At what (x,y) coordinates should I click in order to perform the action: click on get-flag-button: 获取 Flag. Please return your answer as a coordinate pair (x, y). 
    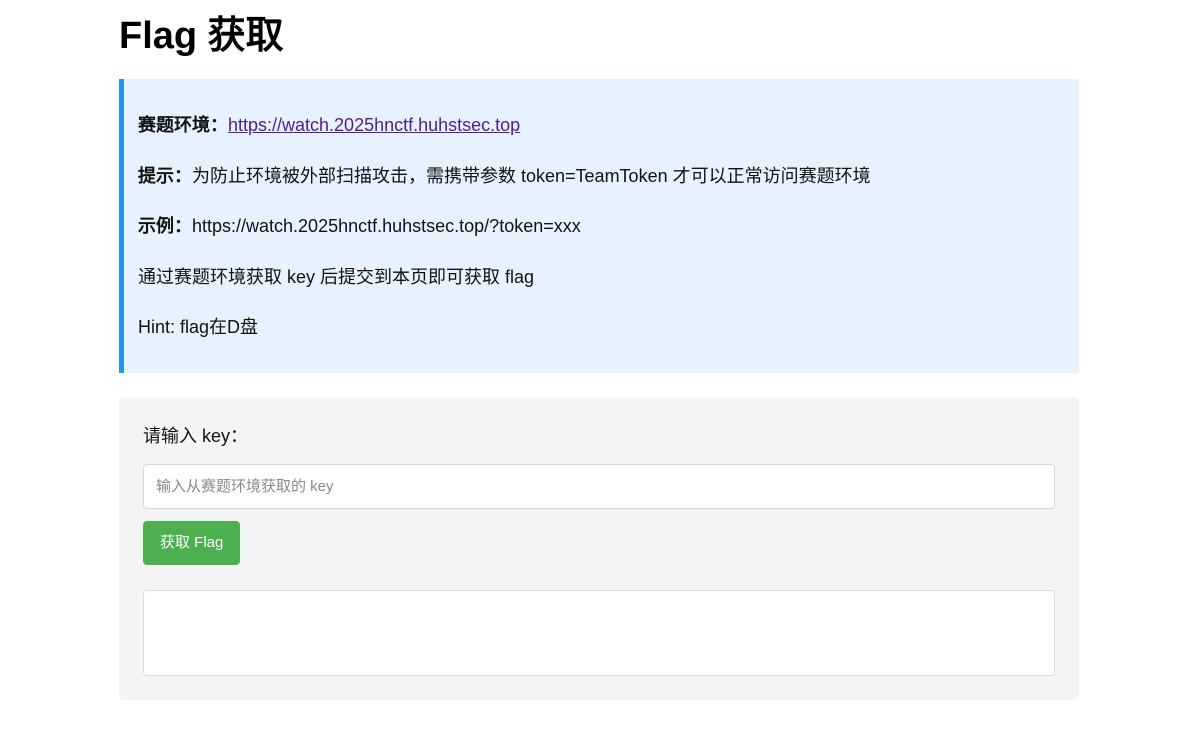
    Looking at the image, I should click on (192, 543).